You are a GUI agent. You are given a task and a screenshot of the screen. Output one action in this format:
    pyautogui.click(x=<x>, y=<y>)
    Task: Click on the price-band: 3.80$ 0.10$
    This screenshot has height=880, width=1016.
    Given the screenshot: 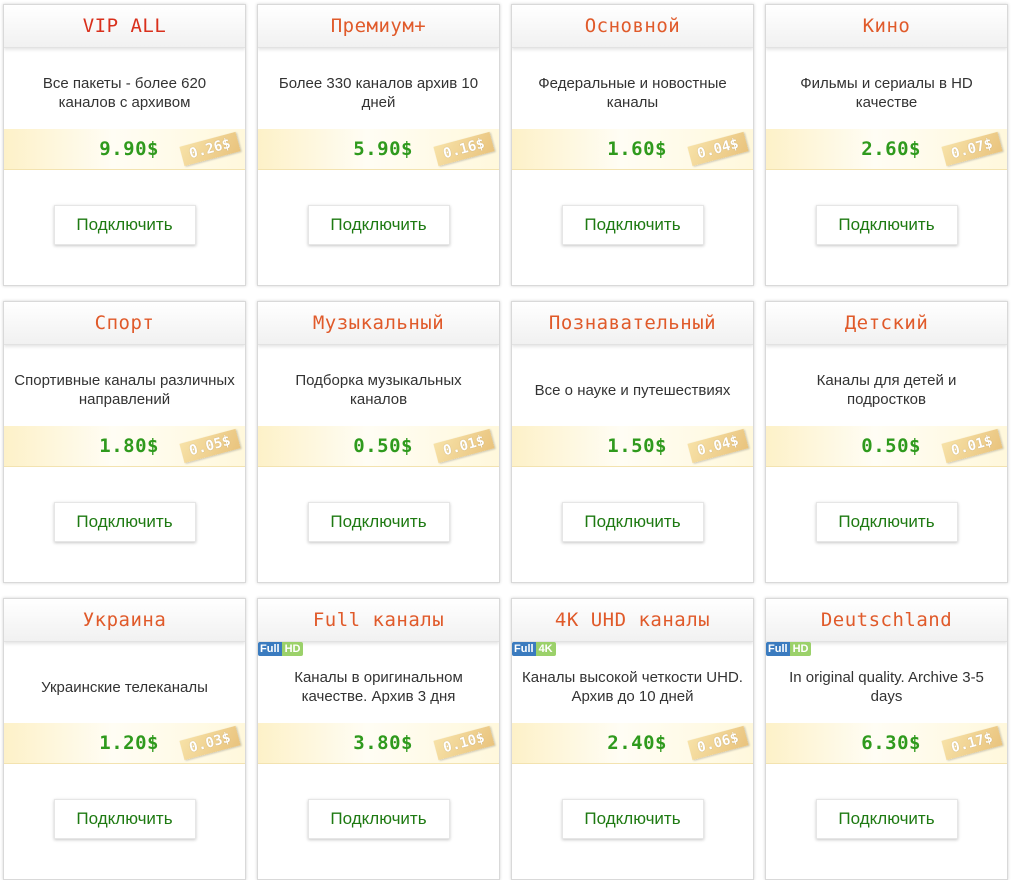 What is the action you would take?
    pyautogui.click(x=378, y=743)
    